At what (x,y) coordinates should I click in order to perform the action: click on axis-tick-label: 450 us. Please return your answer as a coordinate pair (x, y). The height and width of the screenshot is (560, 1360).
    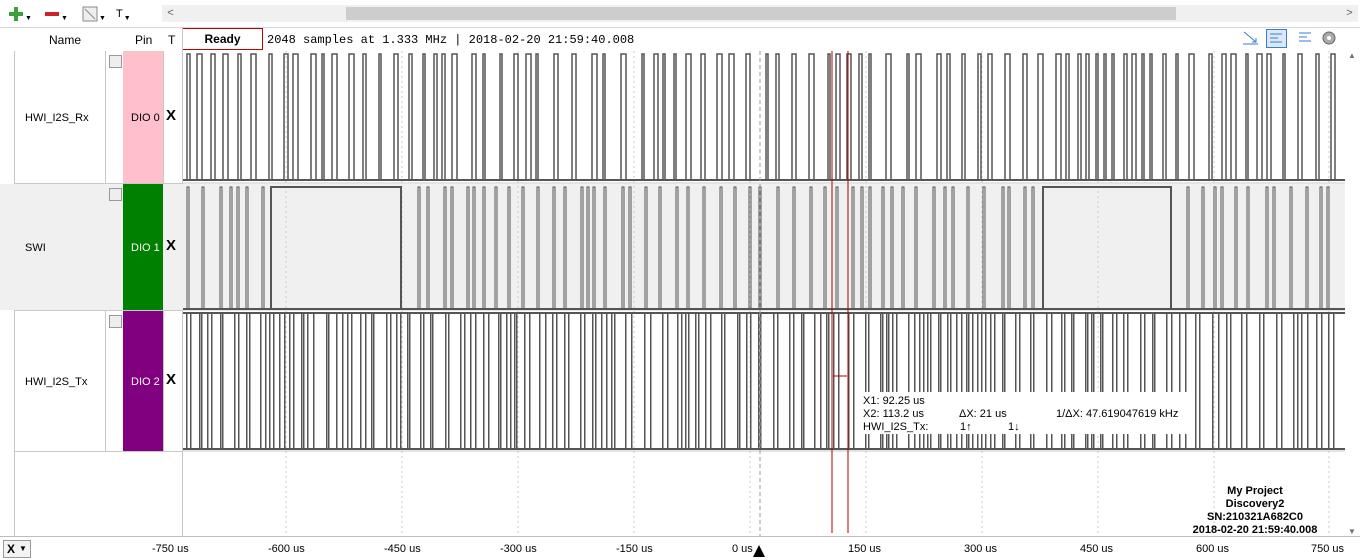
    Looking at the image, I should click on (1097, 549).